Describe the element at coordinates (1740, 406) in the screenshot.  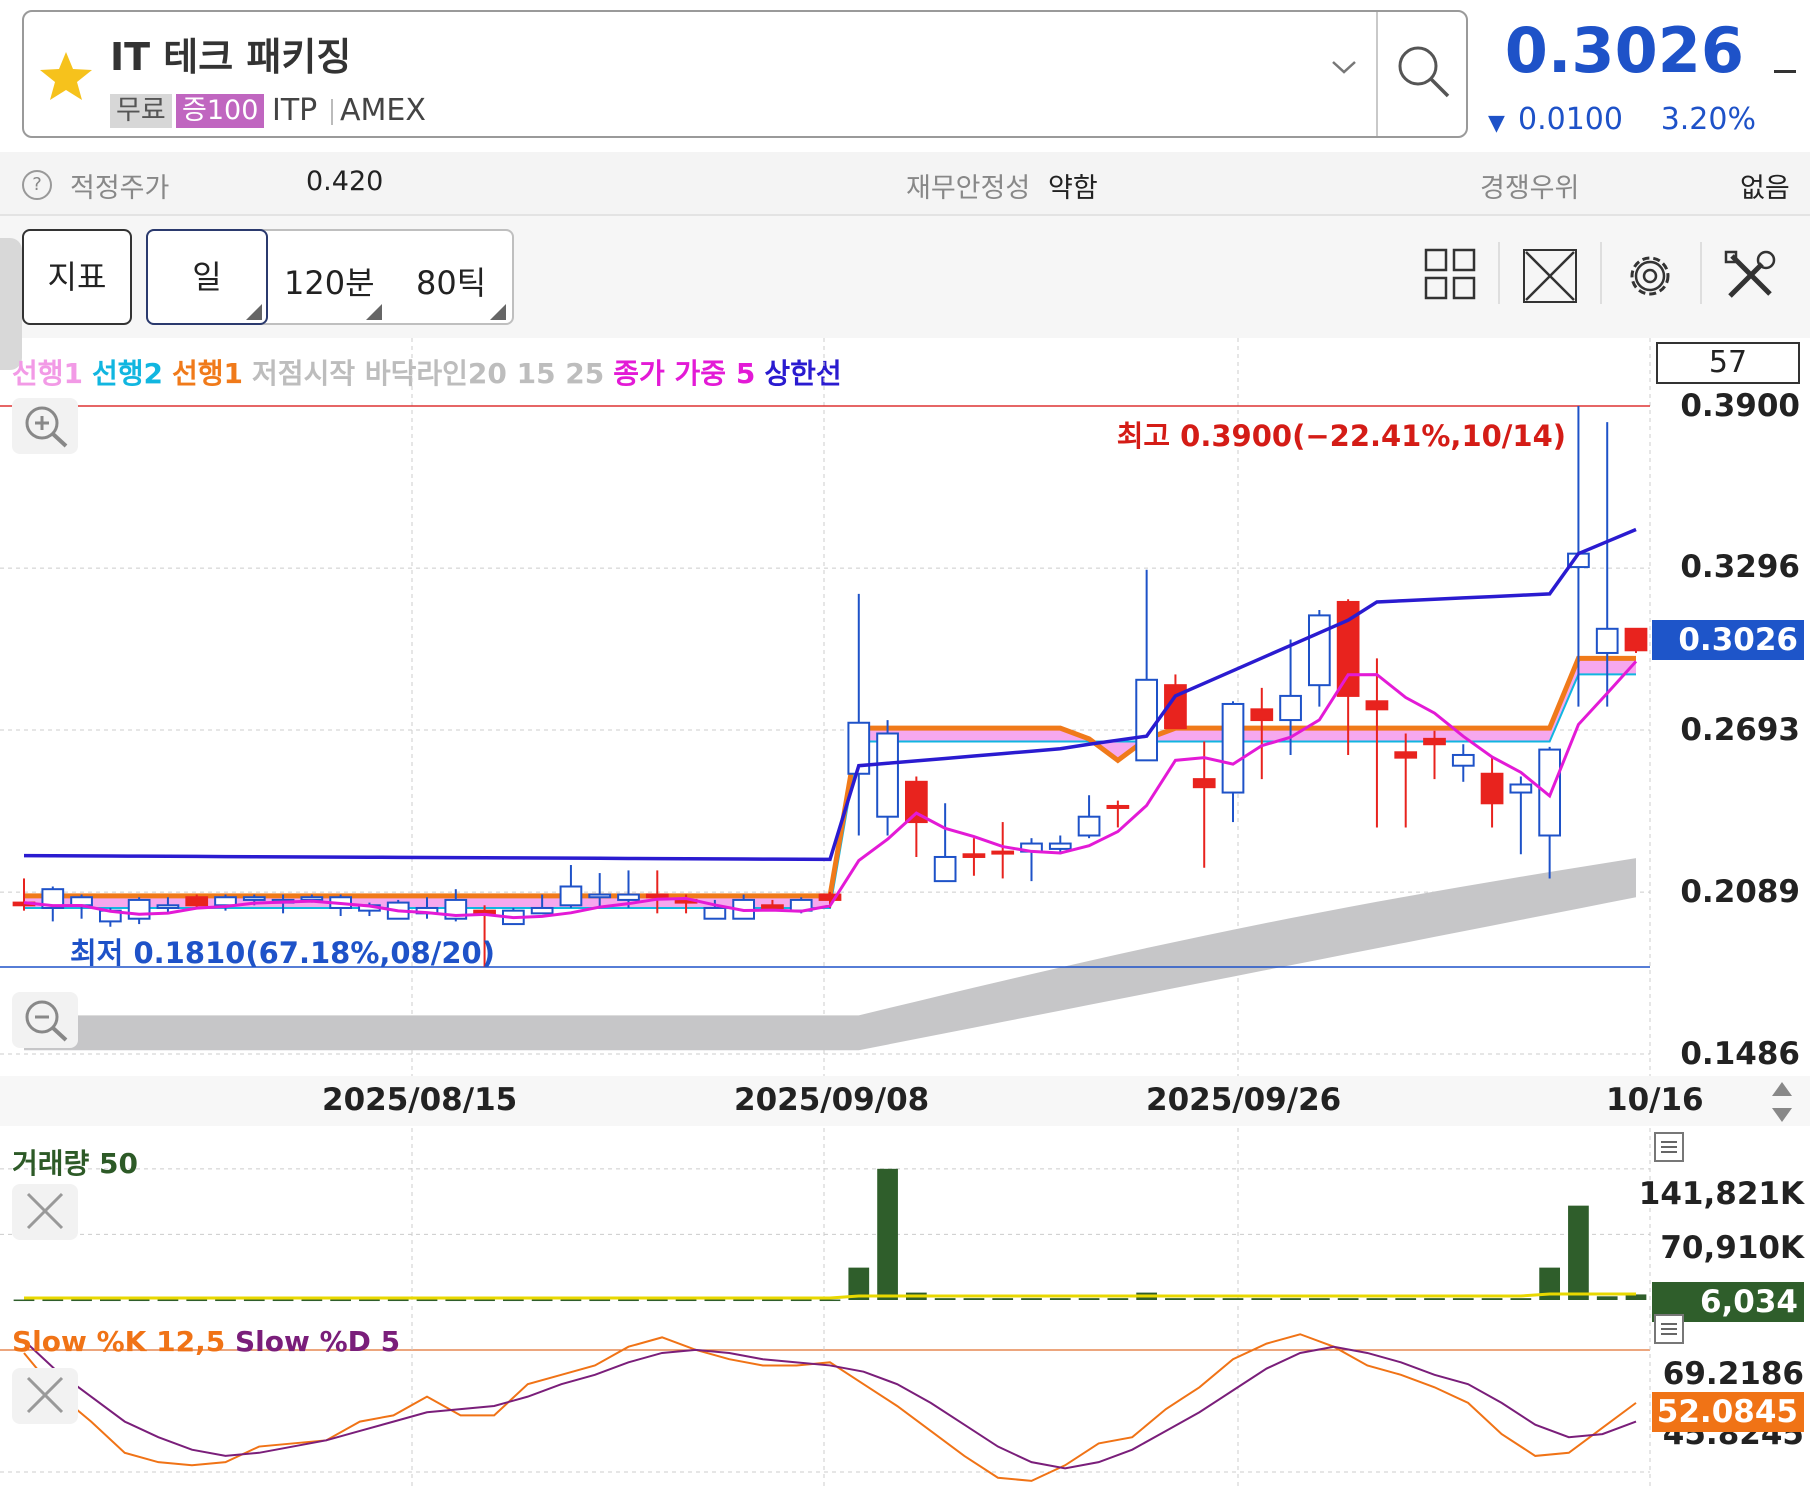
I see `y-tick-label: 0.3900` at that location.